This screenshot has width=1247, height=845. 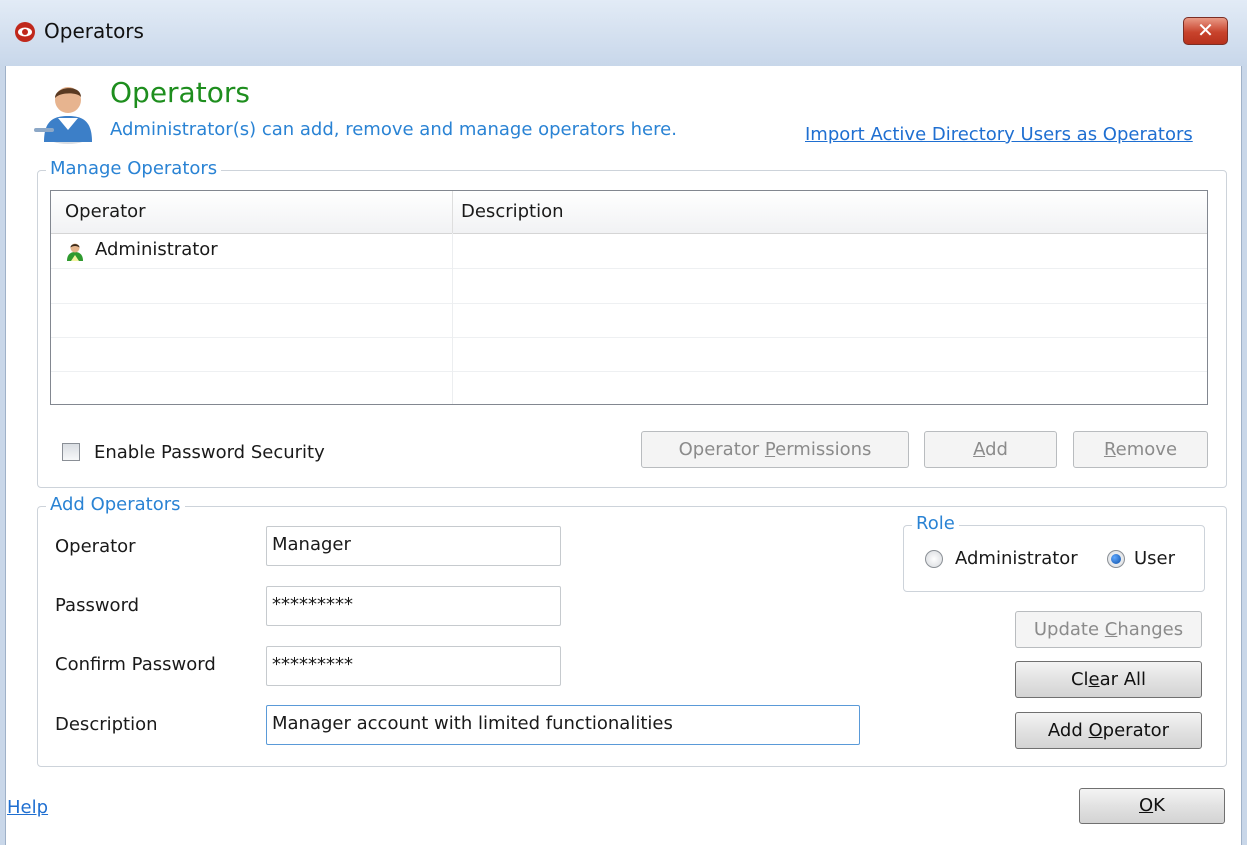 I want to click on operator-input: Manager, so click(x=413, y=546).